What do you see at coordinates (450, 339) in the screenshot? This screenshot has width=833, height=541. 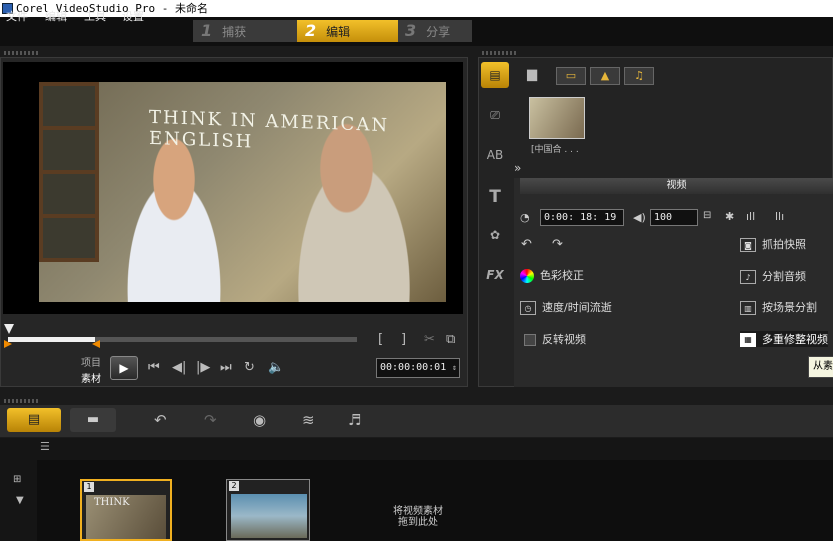 I see `enlarge-icon: ⧉` at bounding box center [450, 339].